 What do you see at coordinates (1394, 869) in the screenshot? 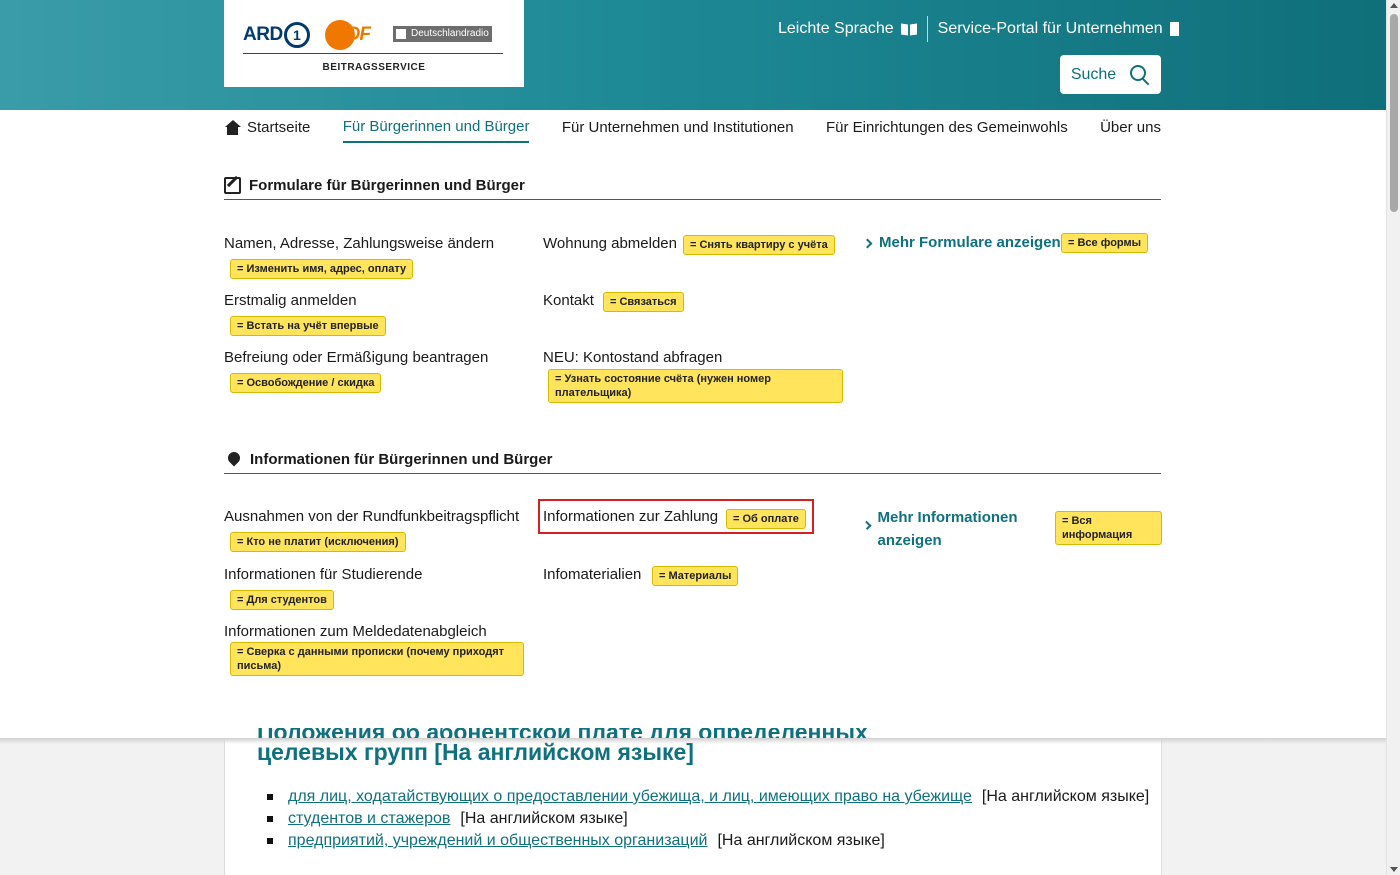
I see `scroll-down-icon` at bounding box center [1394, 869].